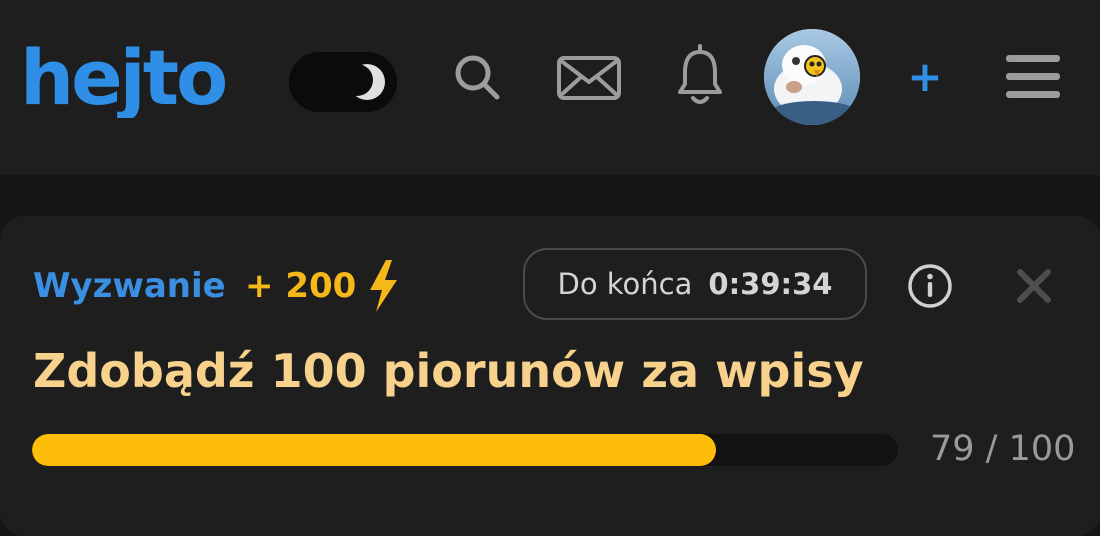  I want to click on logo-graphic: hejto, so click(124, 78).